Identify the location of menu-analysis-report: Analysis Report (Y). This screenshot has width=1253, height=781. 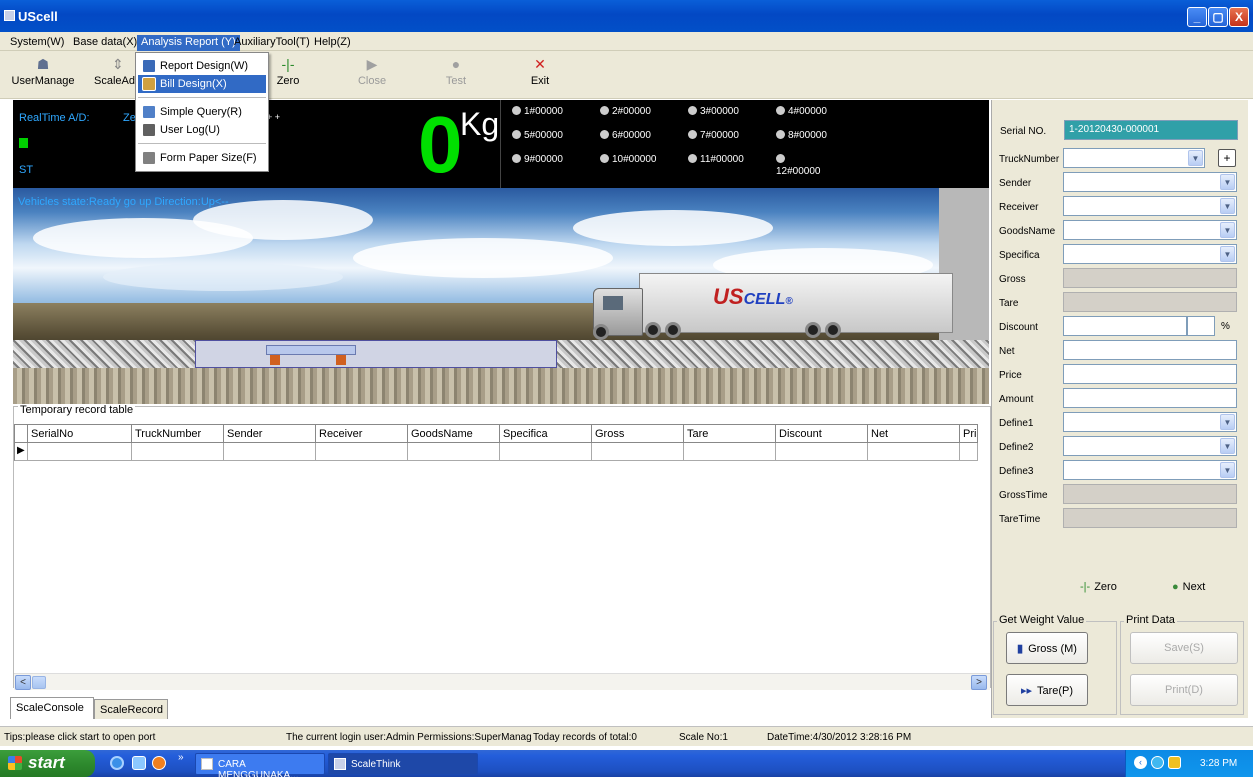
(188, 43).